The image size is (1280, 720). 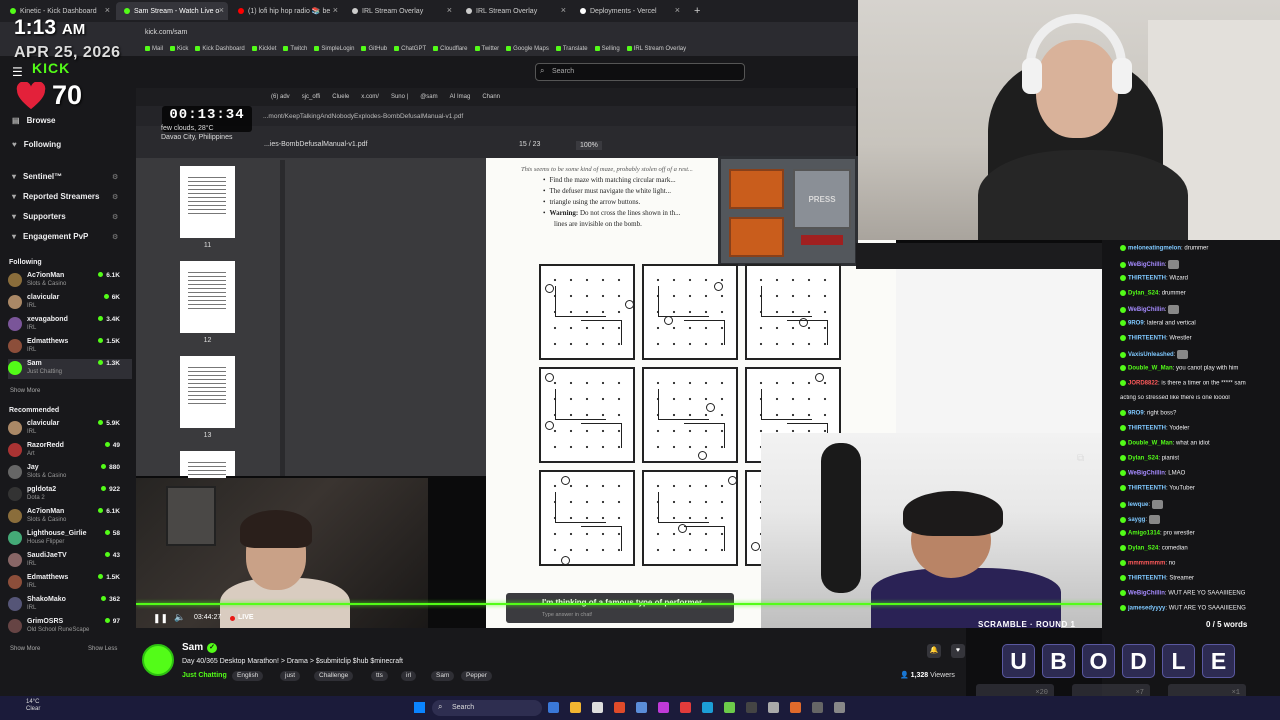 I want to click on notification-bell-icon: 🔔, so click(x=934, y=651).